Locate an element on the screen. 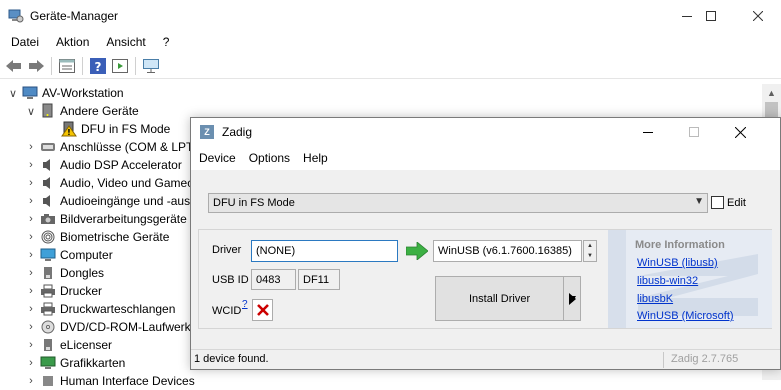  tree-item-anschluesse: › Anschlüsse (COM & LPT) is located at coordinates (111, 147).